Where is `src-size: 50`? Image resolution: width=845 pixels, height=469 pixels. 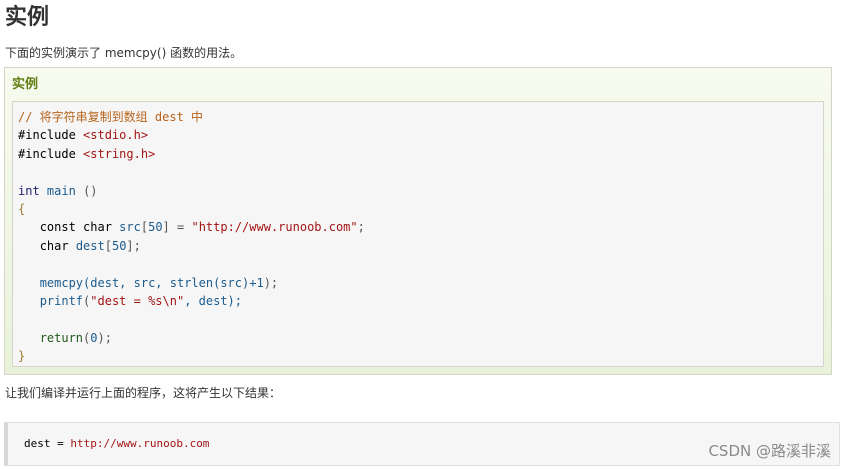
src-size: 50 is located at coordinates (155, 227).